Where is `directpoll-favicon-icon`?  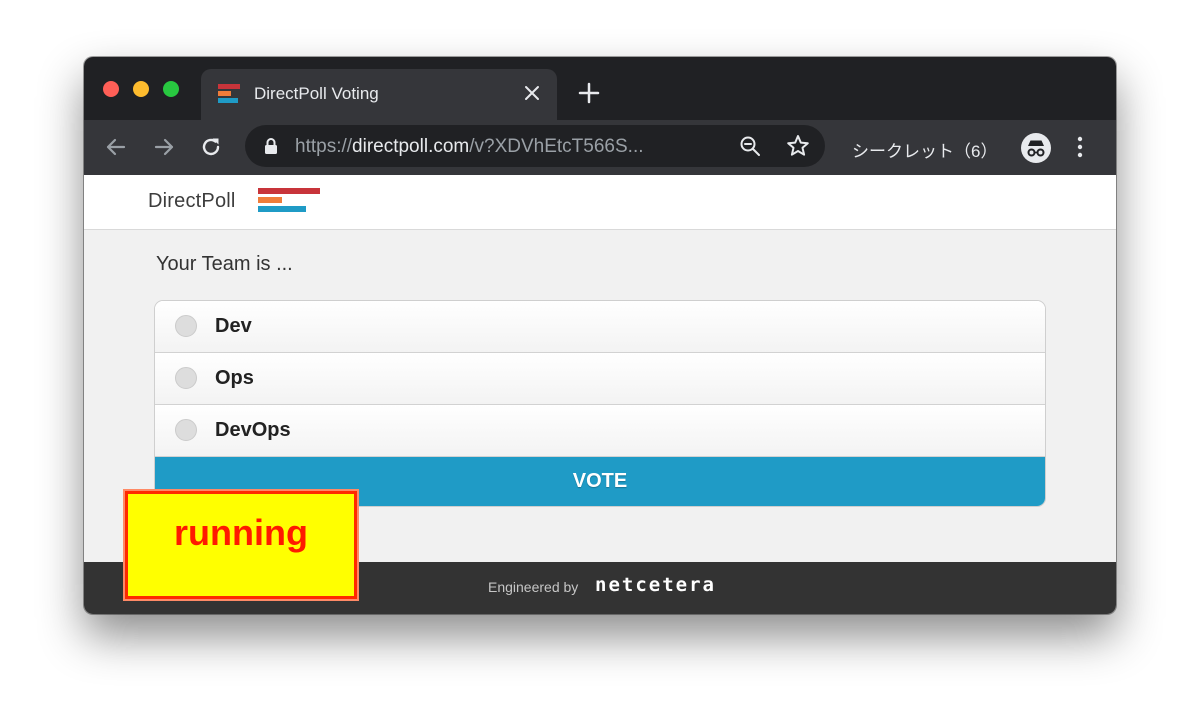
directpoll-favicon-icon is located at coordinates (229, 94).